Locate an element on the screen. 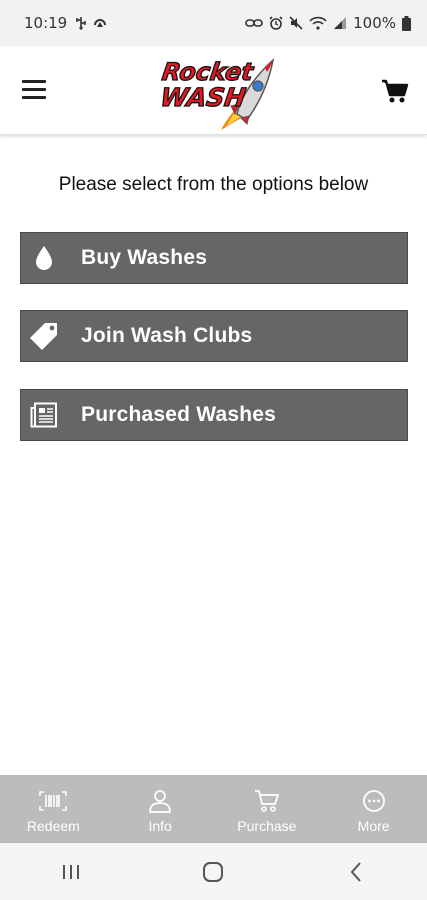 This screenshot has height=900, width=427. bottom-nav: Redeem Info Purchase More is located at coordinates (213, 809).